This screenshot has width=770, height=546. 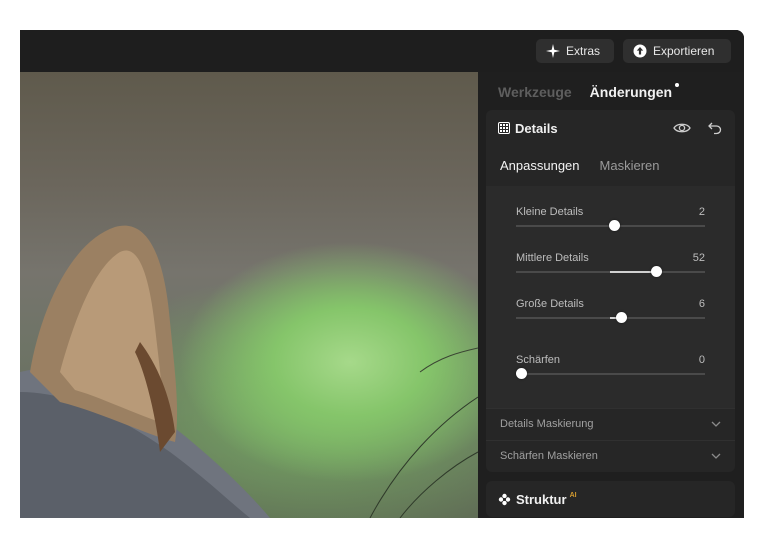 I want to click on details-title: Details, so click(x=536, y=128).